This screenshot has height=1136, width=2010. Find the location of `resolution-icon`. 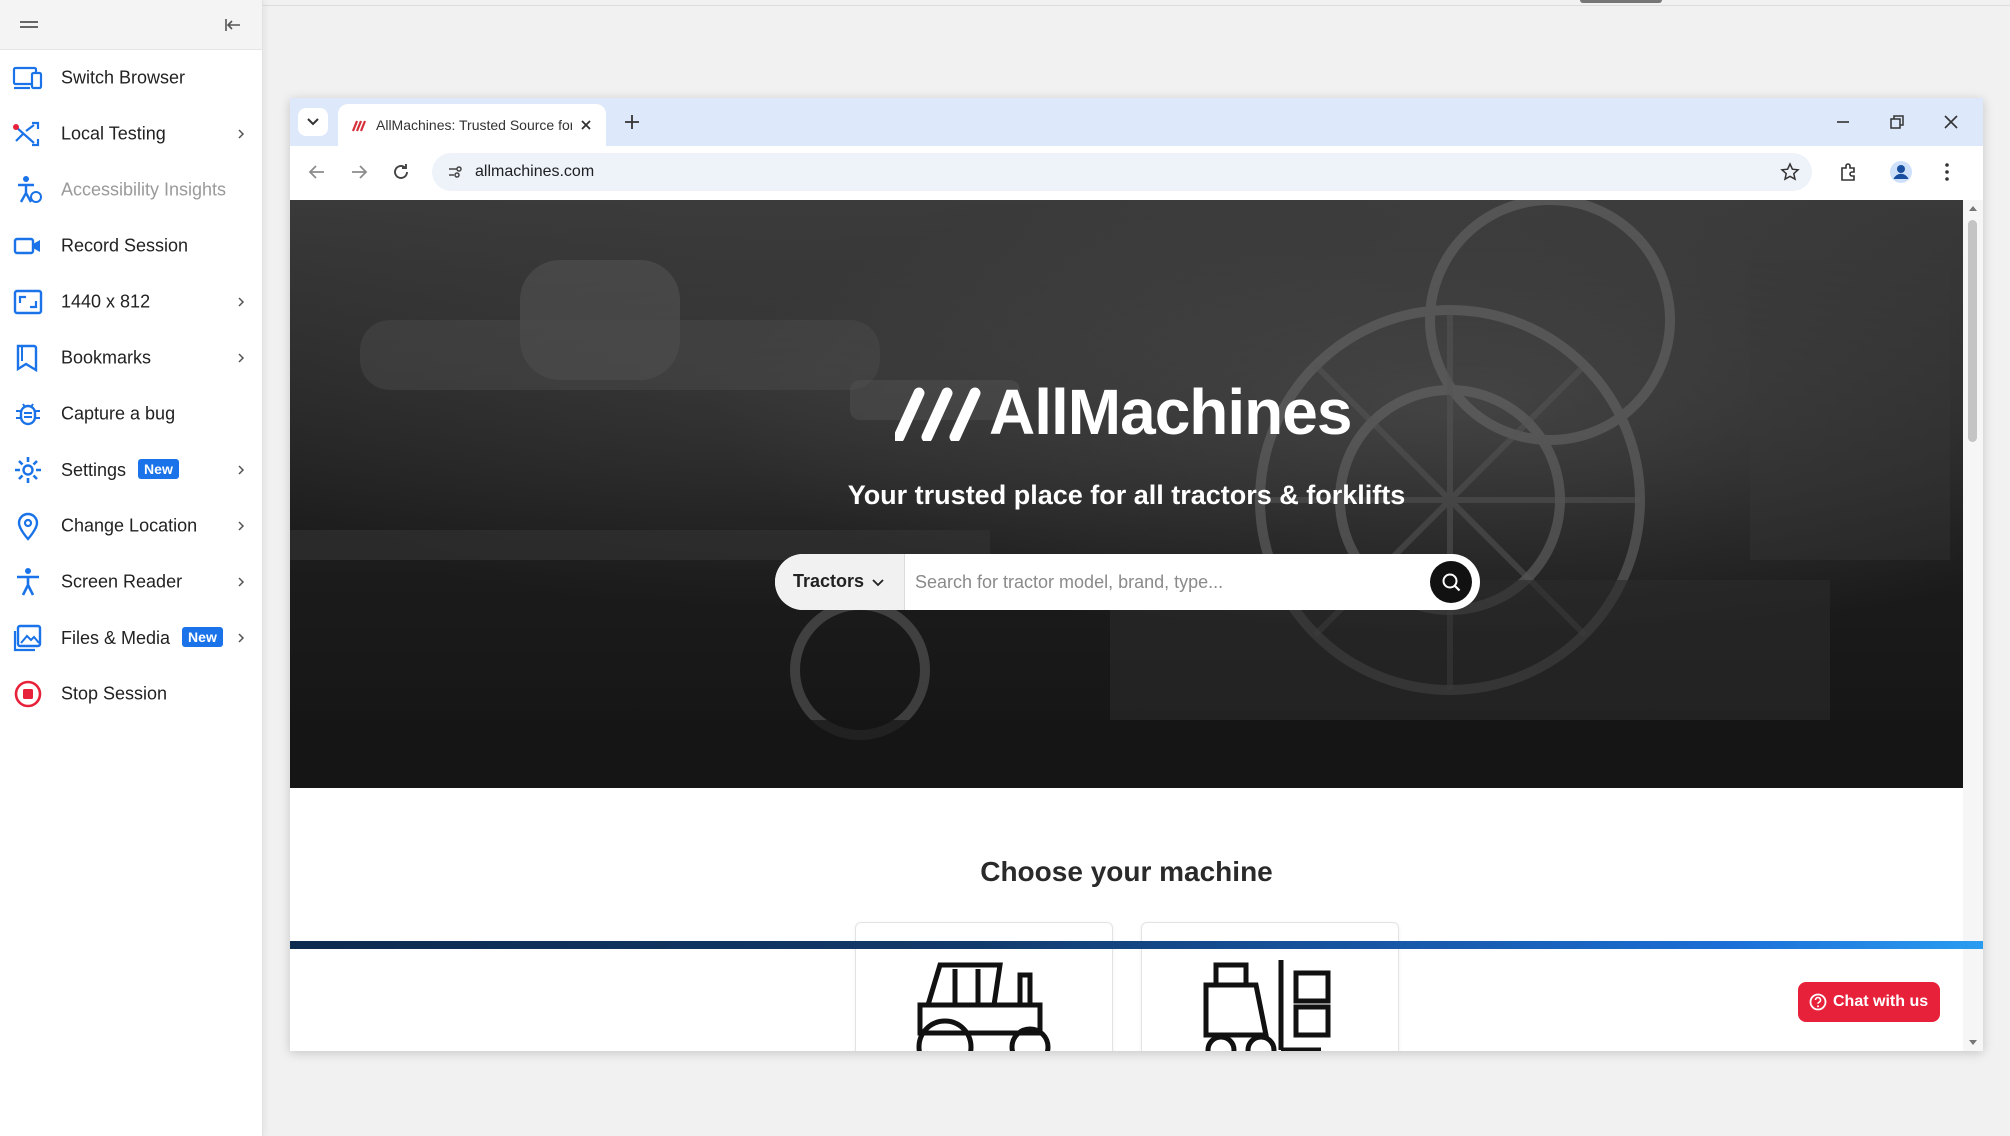

resolution-icon is located at coordinates (28, 302).